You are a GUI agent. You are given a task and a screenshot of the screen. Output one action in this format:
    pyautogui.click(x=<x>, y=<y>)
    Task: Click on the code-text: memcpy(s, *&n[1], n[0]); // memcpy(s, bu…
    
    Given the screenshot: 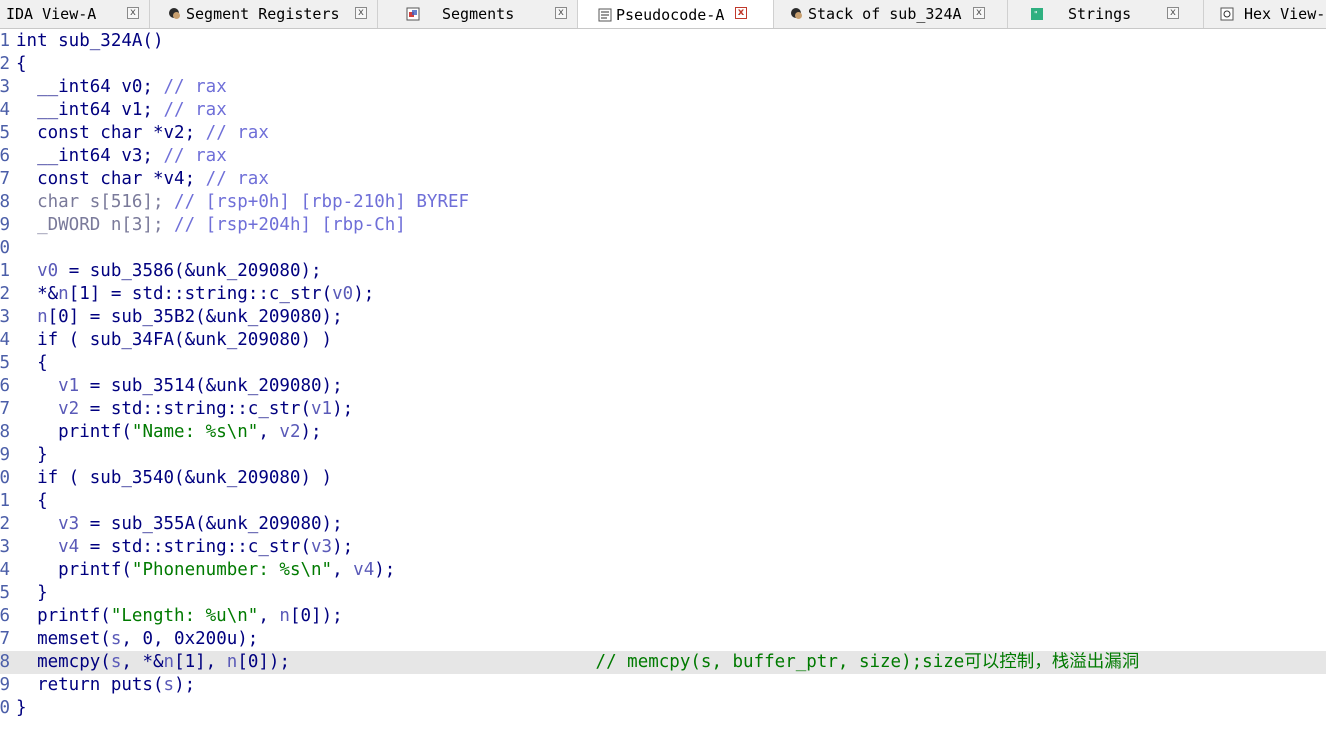 What is the action you would take?
    pyautogui.click(x=577, y=662)
    